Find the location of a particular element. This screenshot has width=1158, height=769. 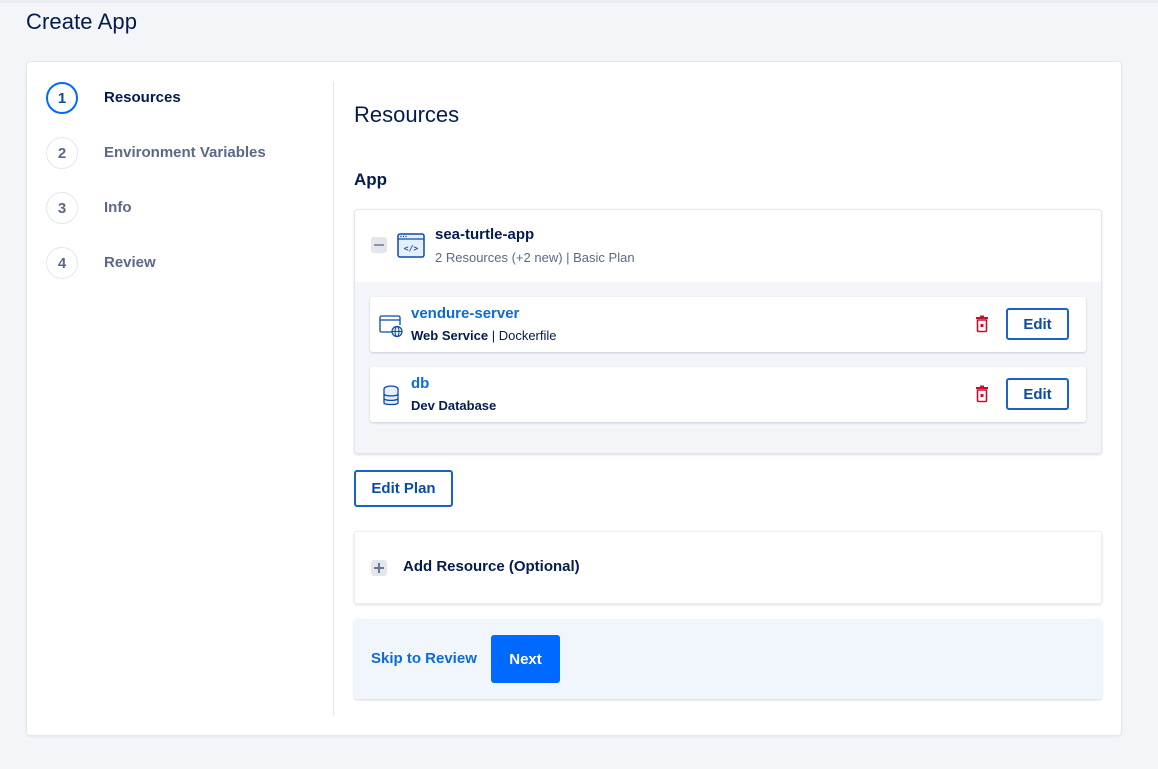

resource-meta: Web Service | Dockerfile is located at coordinates (484, 335).